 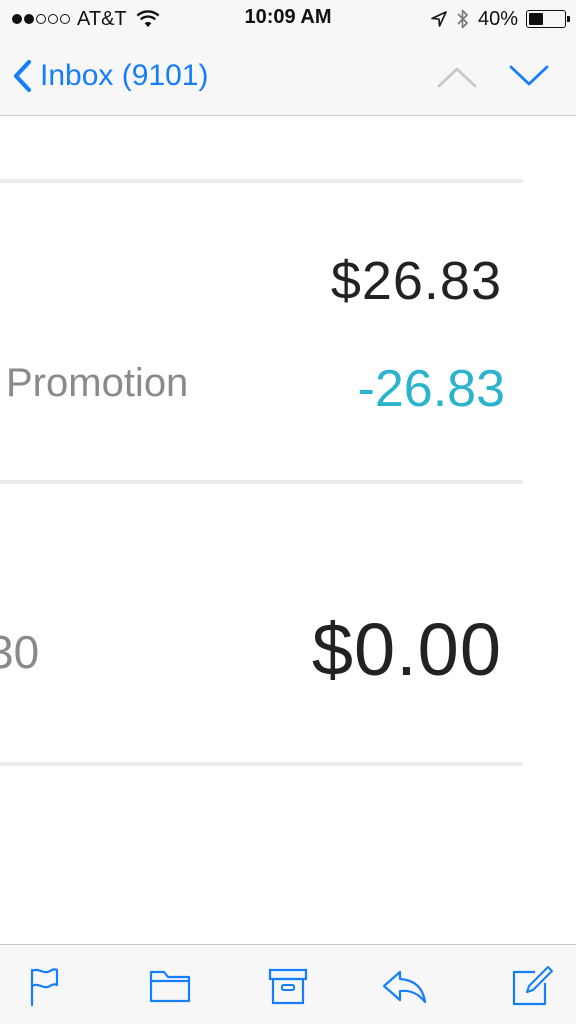 I want to click on next-message-button, so click(x=529, y=76).